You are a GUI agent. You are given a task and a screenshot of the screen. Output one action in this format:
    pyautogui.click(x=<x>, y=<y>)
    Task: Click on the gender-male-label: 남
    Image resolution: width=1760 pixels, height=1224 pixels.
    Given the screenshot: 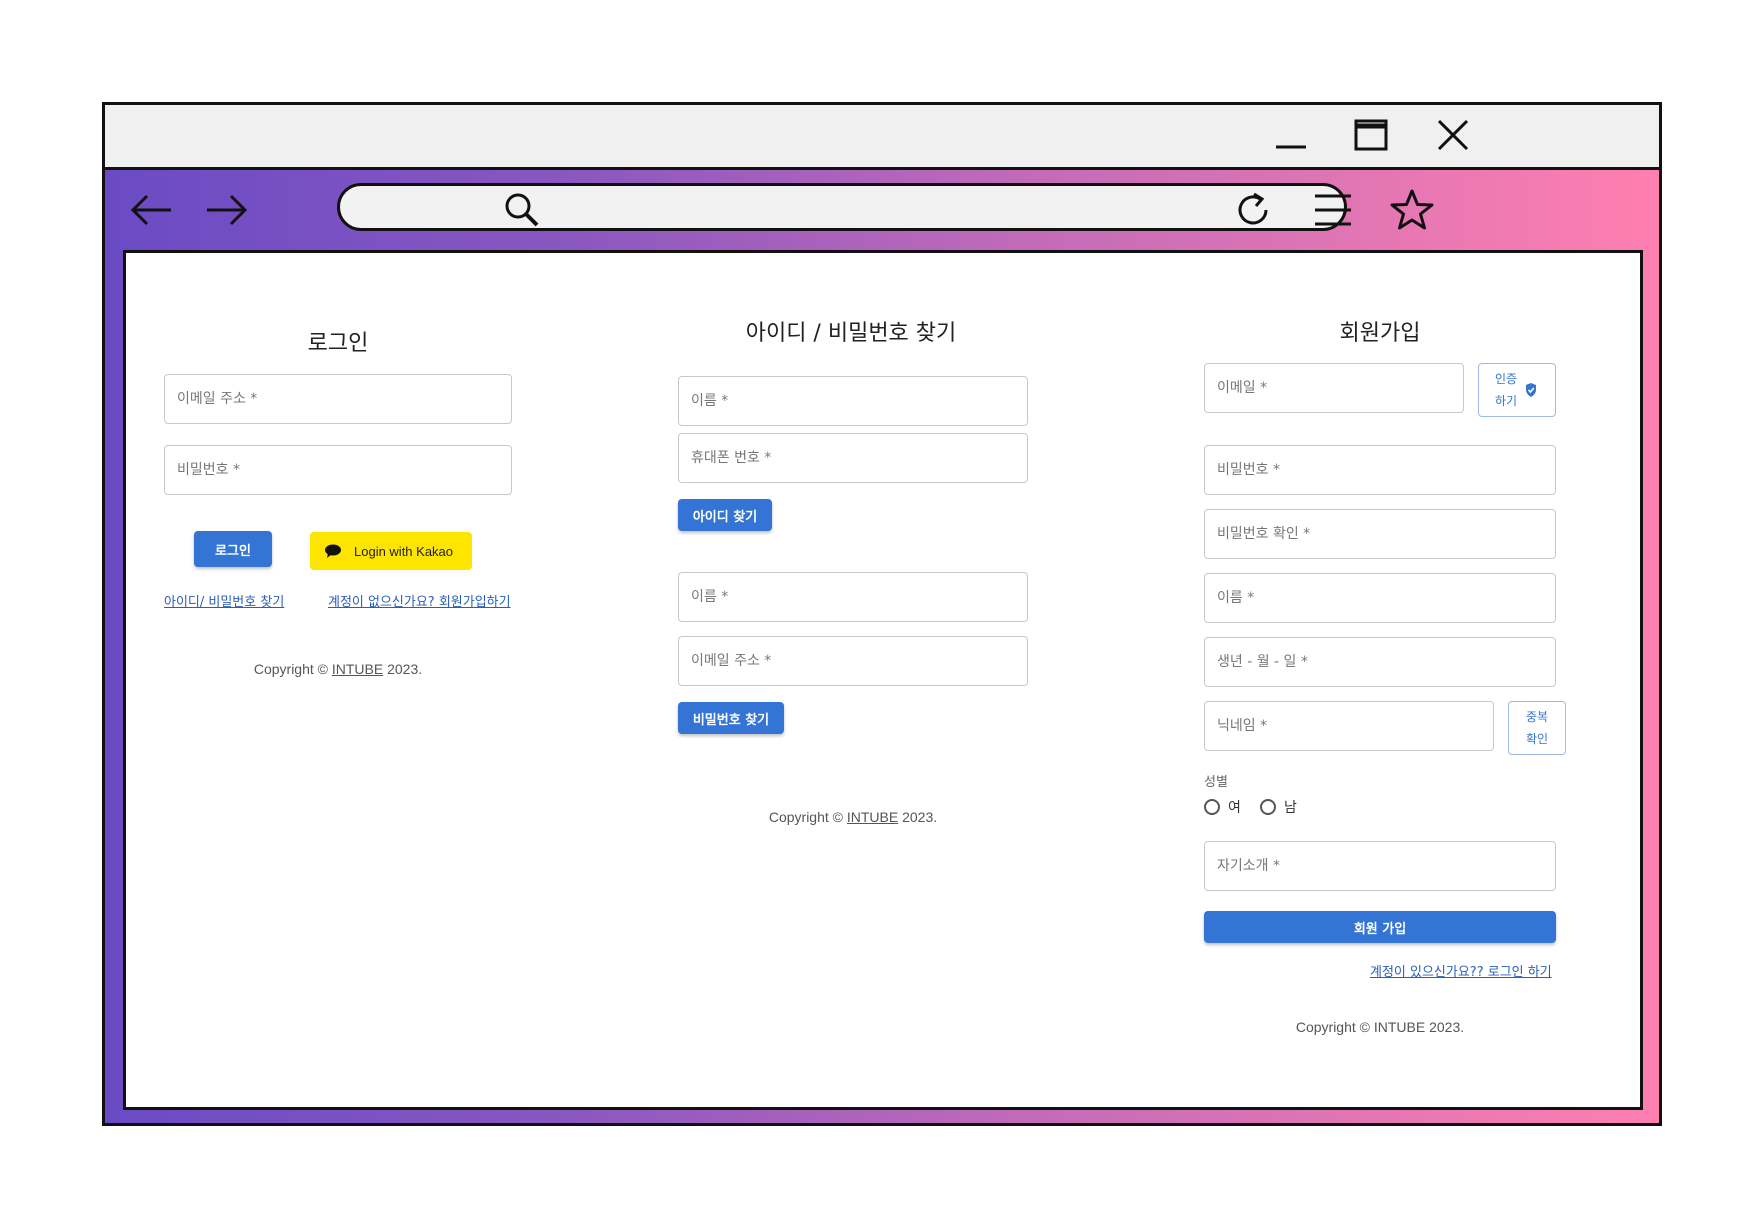 What is the action you would take?
    pyautogui.click(x=1290, y=808)
    